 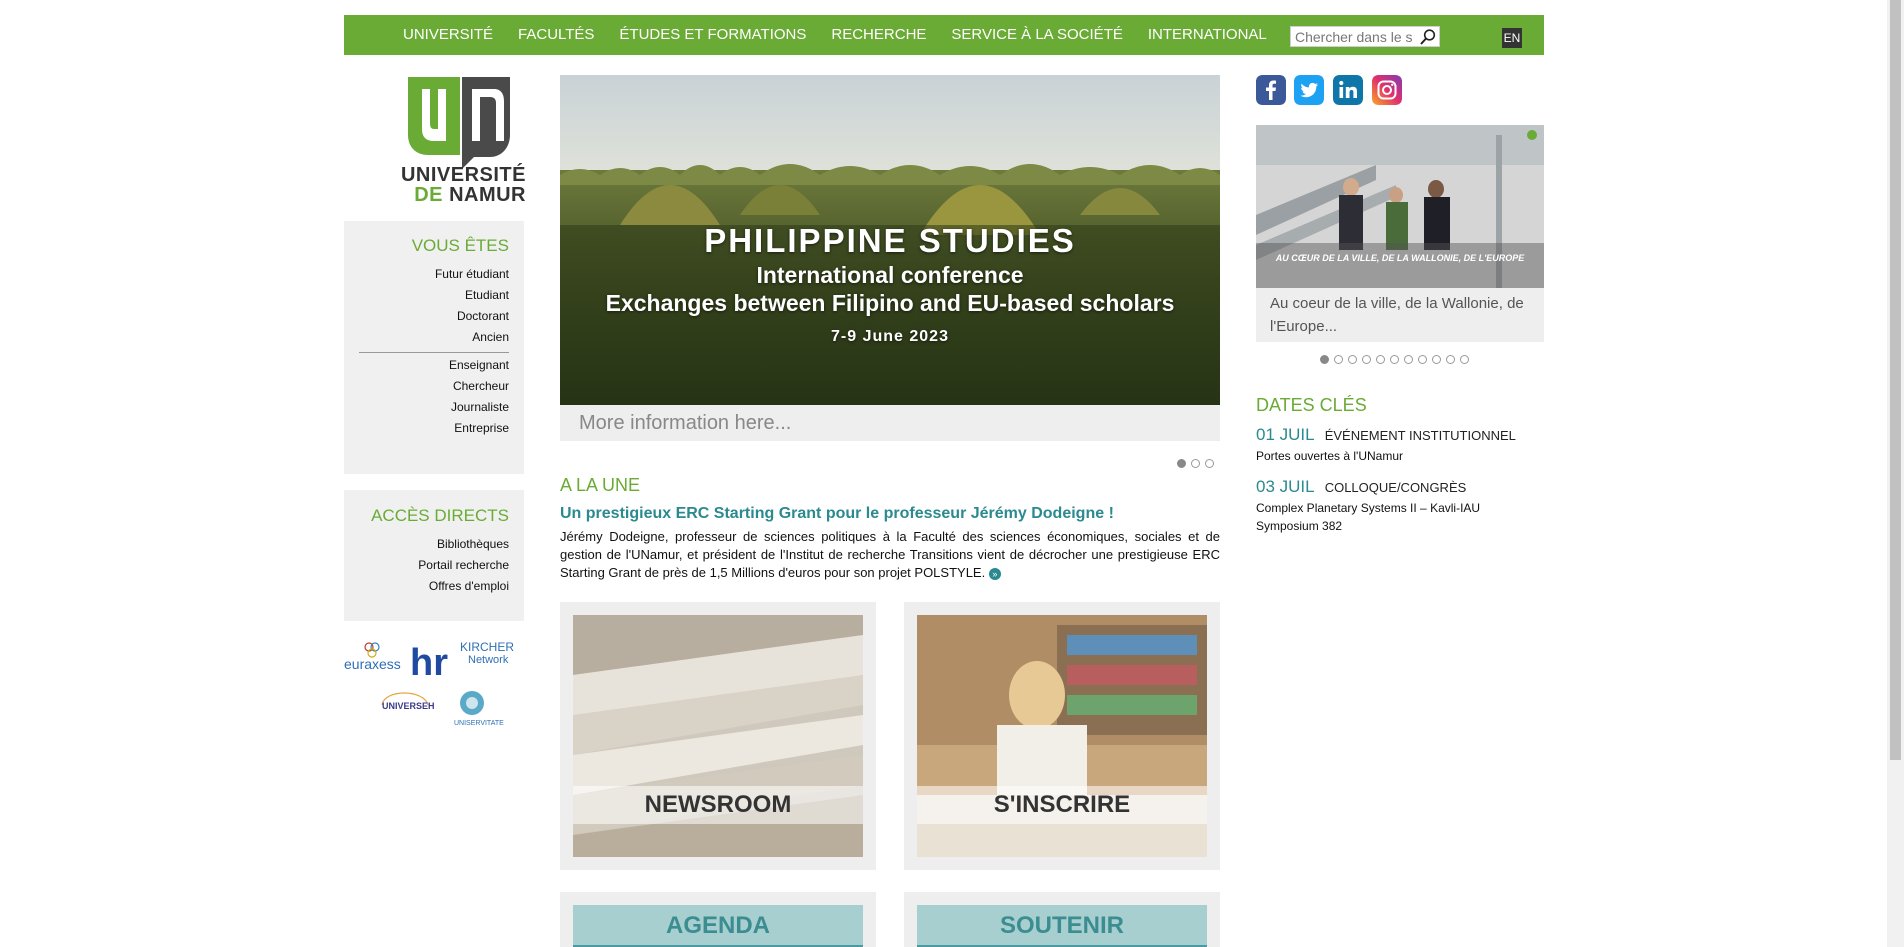 What do you see at coordinates (712, 35) in the screenshot?
I see `nav-item-etudes: ÉTUDES ET FORMATIONS` at bounding box center [712, 35].